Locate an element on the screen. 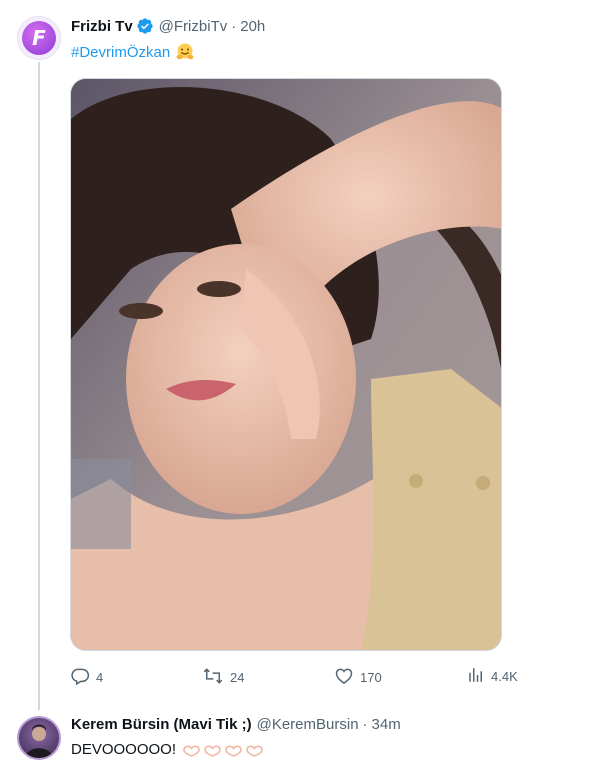 This screenshot has height=767, width=597. author-avatar: F is located at coordinates (39, 38).